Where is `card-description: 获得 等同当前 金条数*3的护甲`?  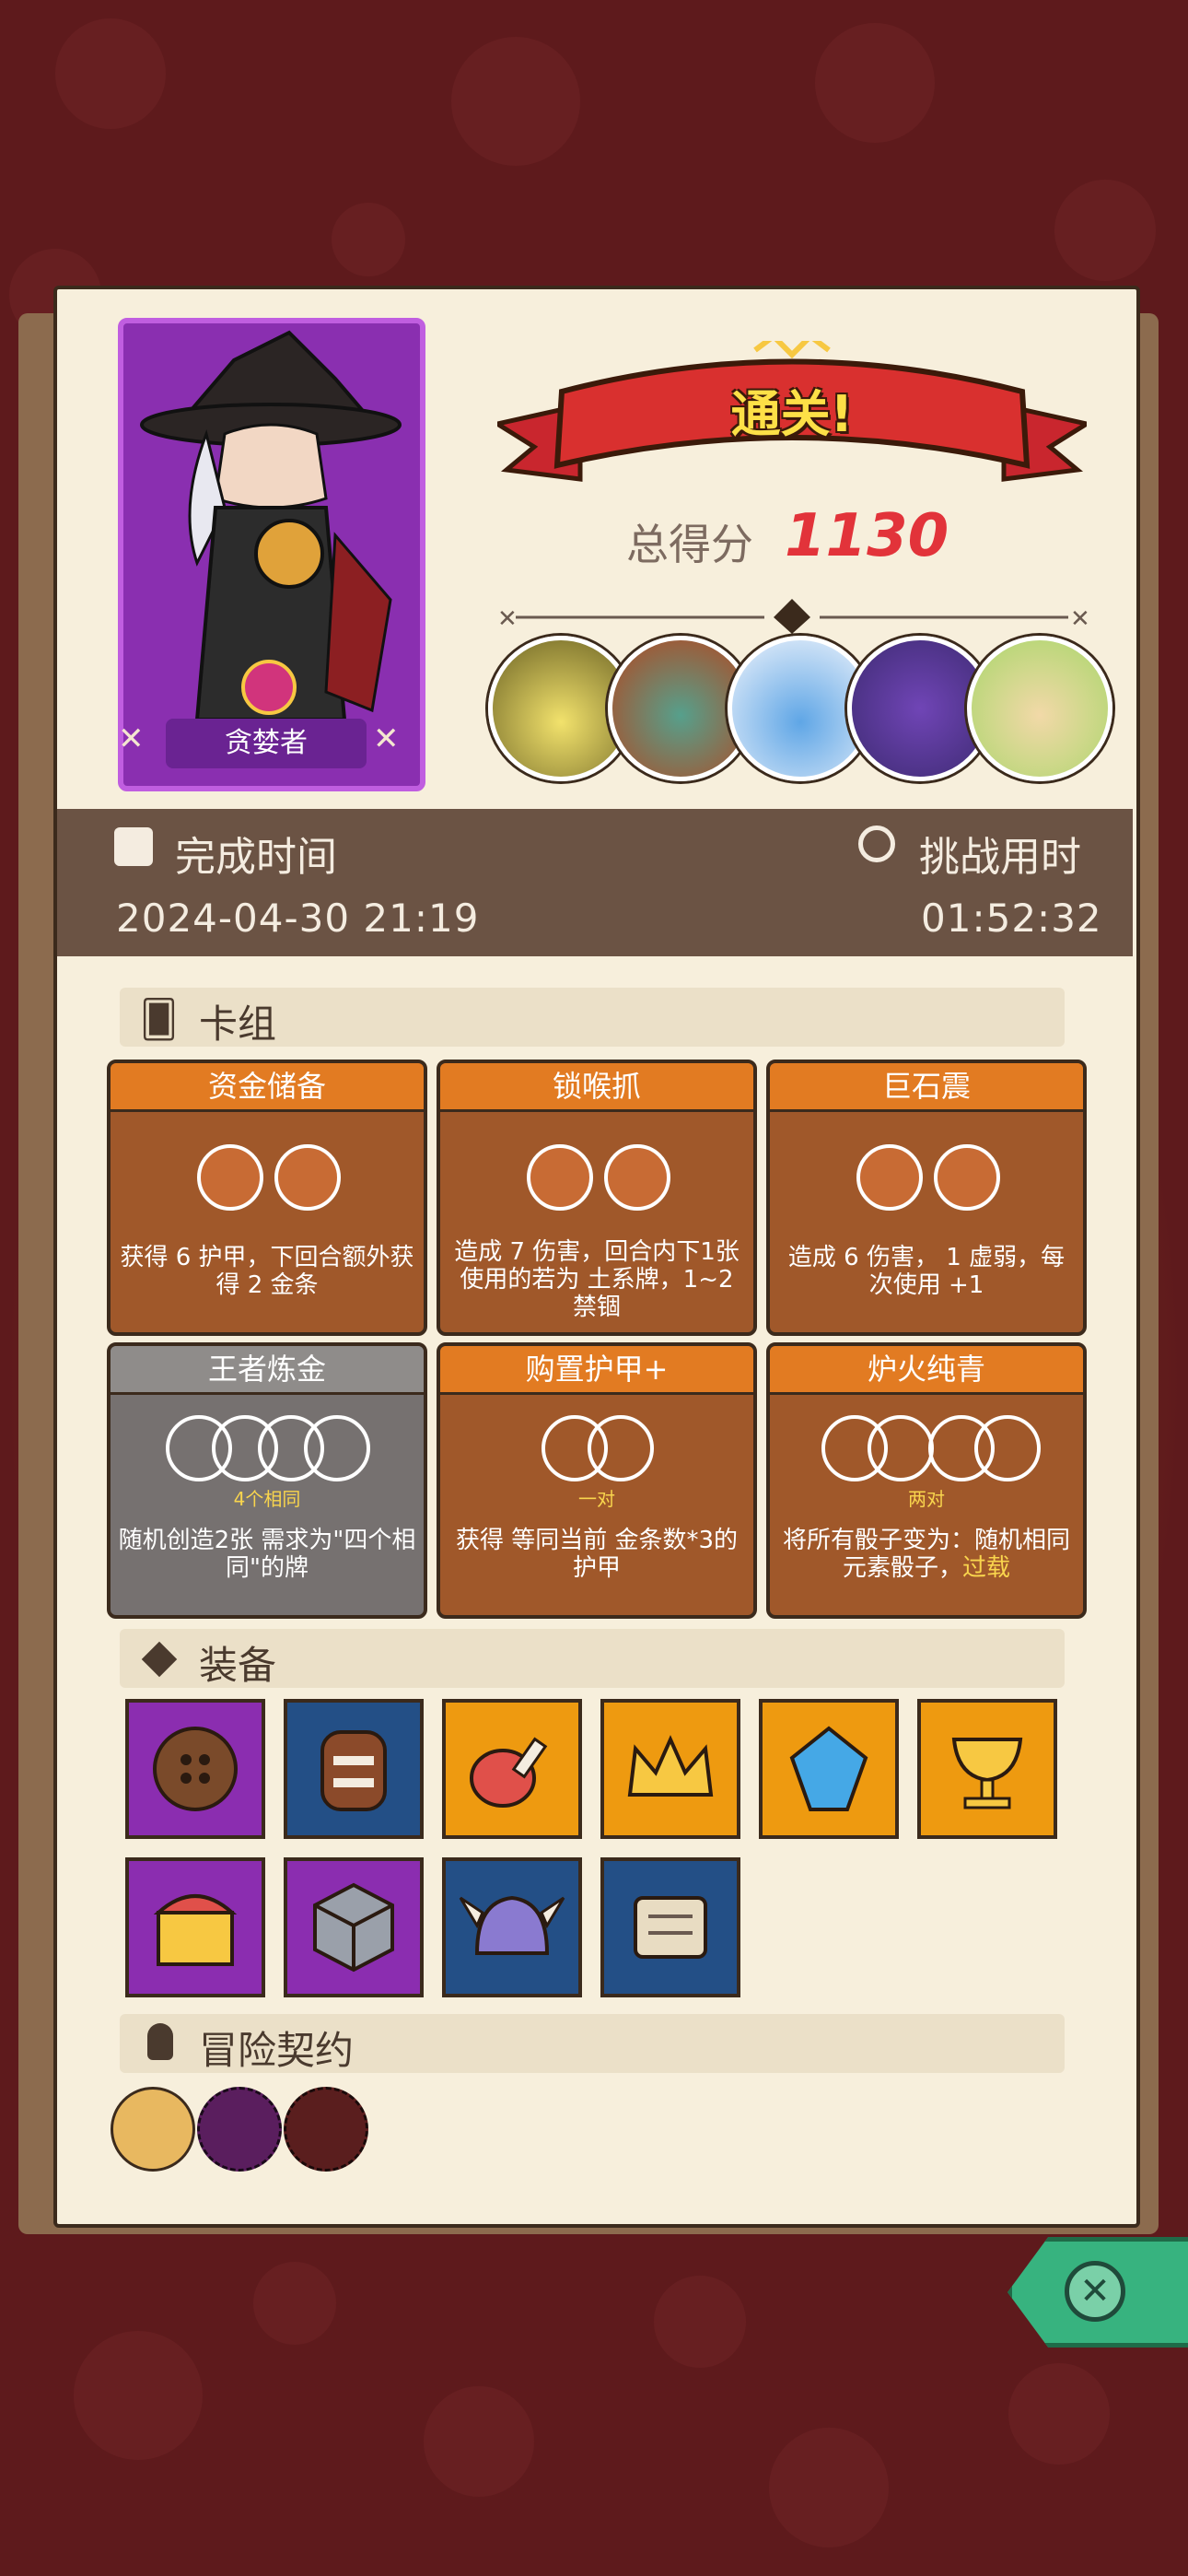
card-description: 获得 等同当前 金条数*3的护甲 is located at coordinates (597, 1554).